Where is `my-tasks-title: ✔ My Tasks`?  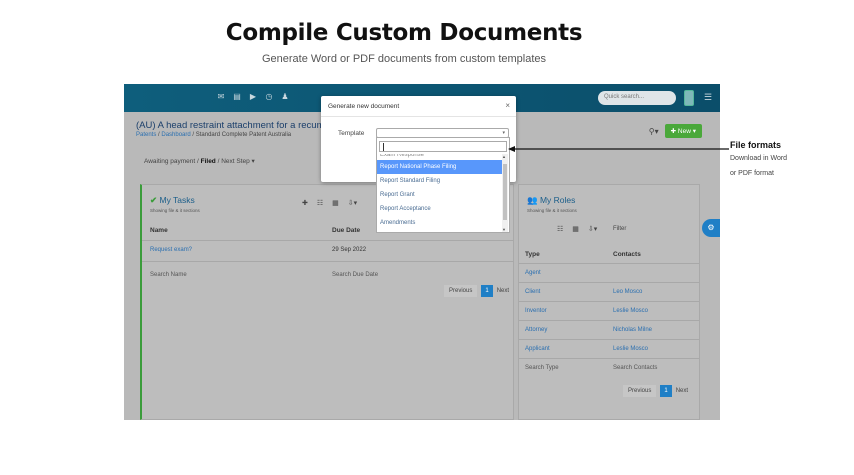
my-tasks-title: ✔ My Tasks is located at coordinates (172, 200).